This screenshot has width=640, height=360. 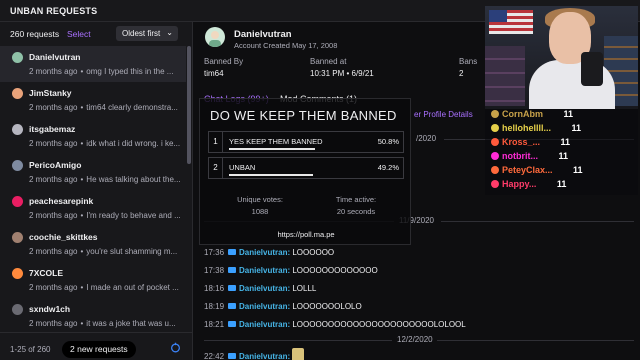 What do you see at coordinates (306, 168) in the screenshot?
I see `poll-option: 2 UNBAN 49.2%` at bounding box center [306, 168].